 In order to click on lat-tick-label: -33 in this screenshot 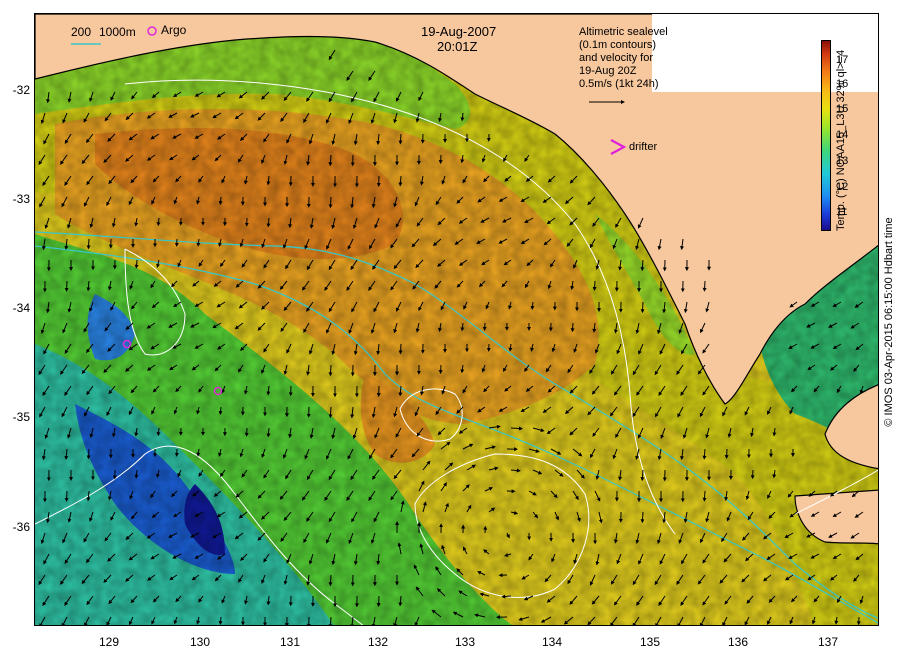, I will do `click(21, 199)`.